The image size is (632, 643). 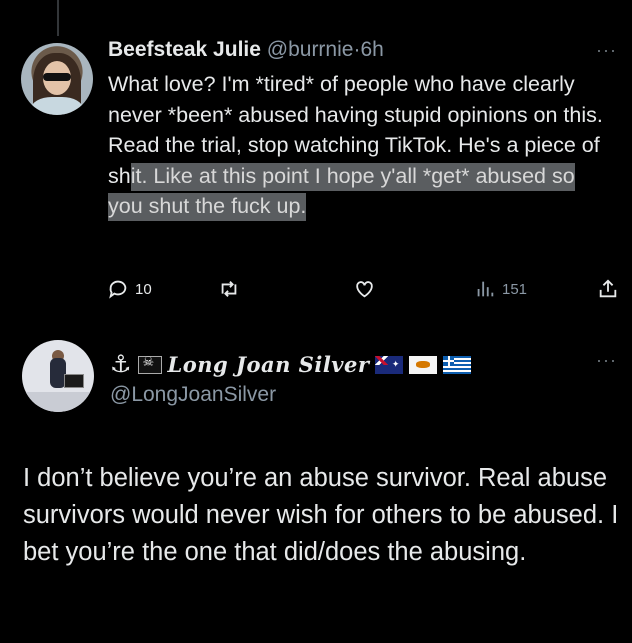 What do you see at coordinates (58, 402) in the screenshot?
I see `avatar-ground` at bounding box center [58, 402].